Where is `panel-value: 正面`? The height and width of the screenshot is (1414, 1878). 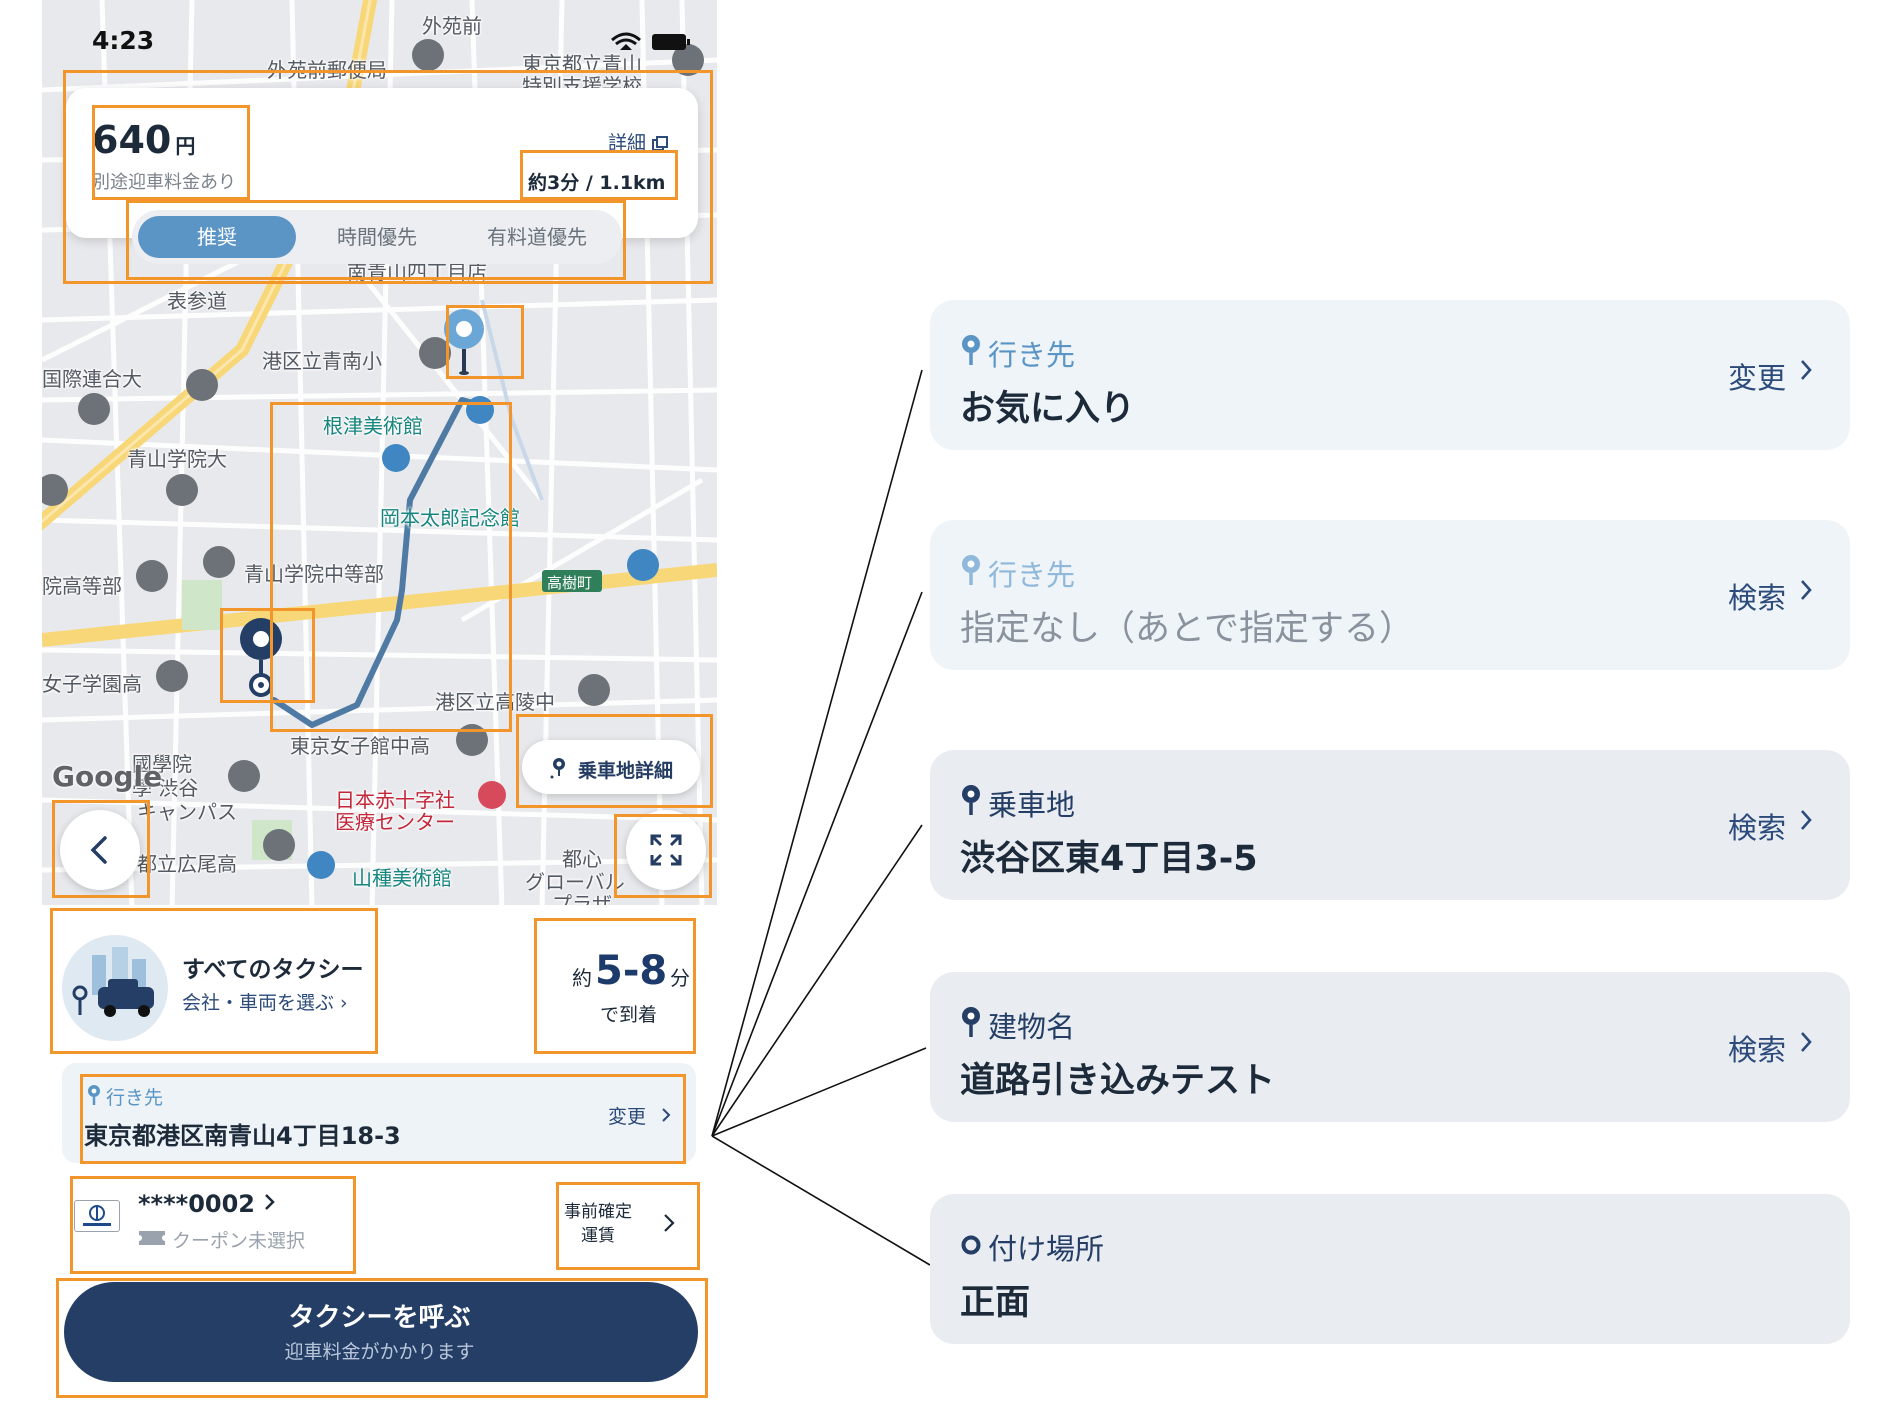
panel-value: 正面 is located at coordinates (995, 1303).